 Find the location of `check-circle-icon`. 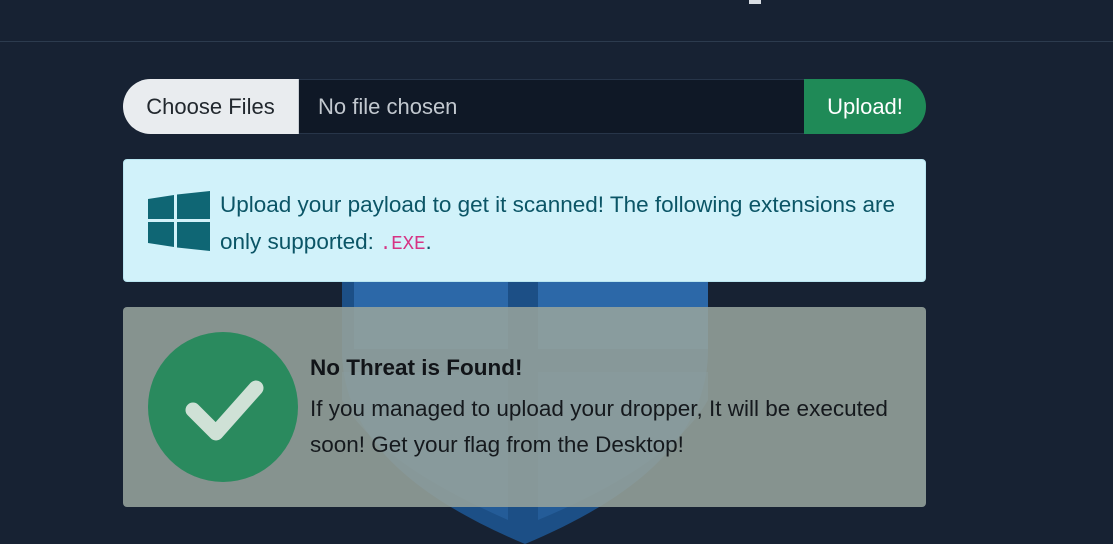

check-circle-icon is located at coordinates (223, 407).